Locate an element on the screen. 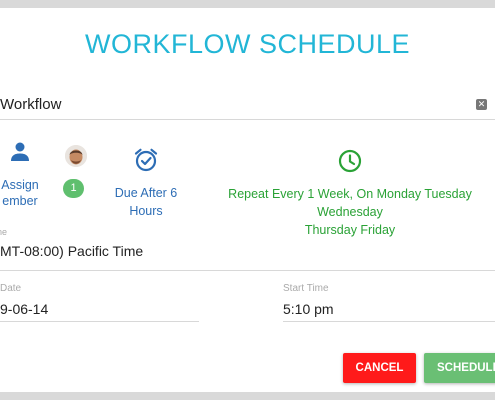  person-icon is located at coordinates (20, 151).